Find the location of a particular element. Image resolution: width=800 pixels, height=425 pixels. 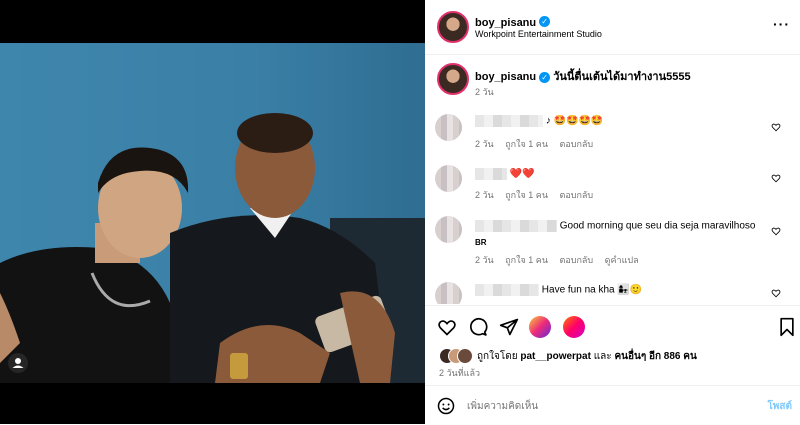

author-avatar is located at coordinates (453, 27).